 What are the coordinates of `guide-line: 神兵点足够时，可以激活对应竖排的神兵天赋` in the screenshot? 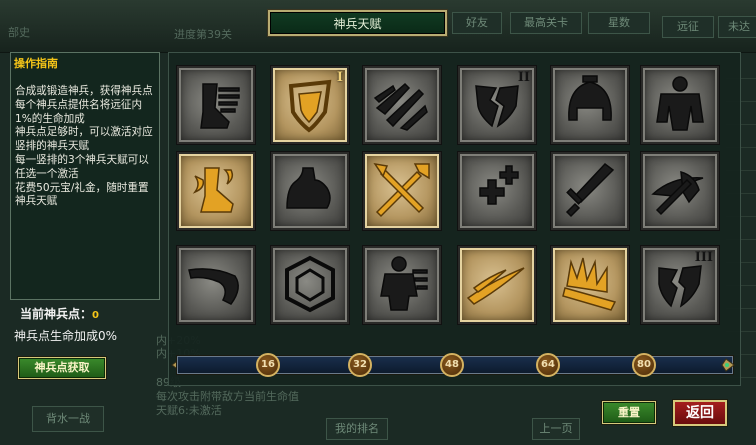 It's located at (84, 139).